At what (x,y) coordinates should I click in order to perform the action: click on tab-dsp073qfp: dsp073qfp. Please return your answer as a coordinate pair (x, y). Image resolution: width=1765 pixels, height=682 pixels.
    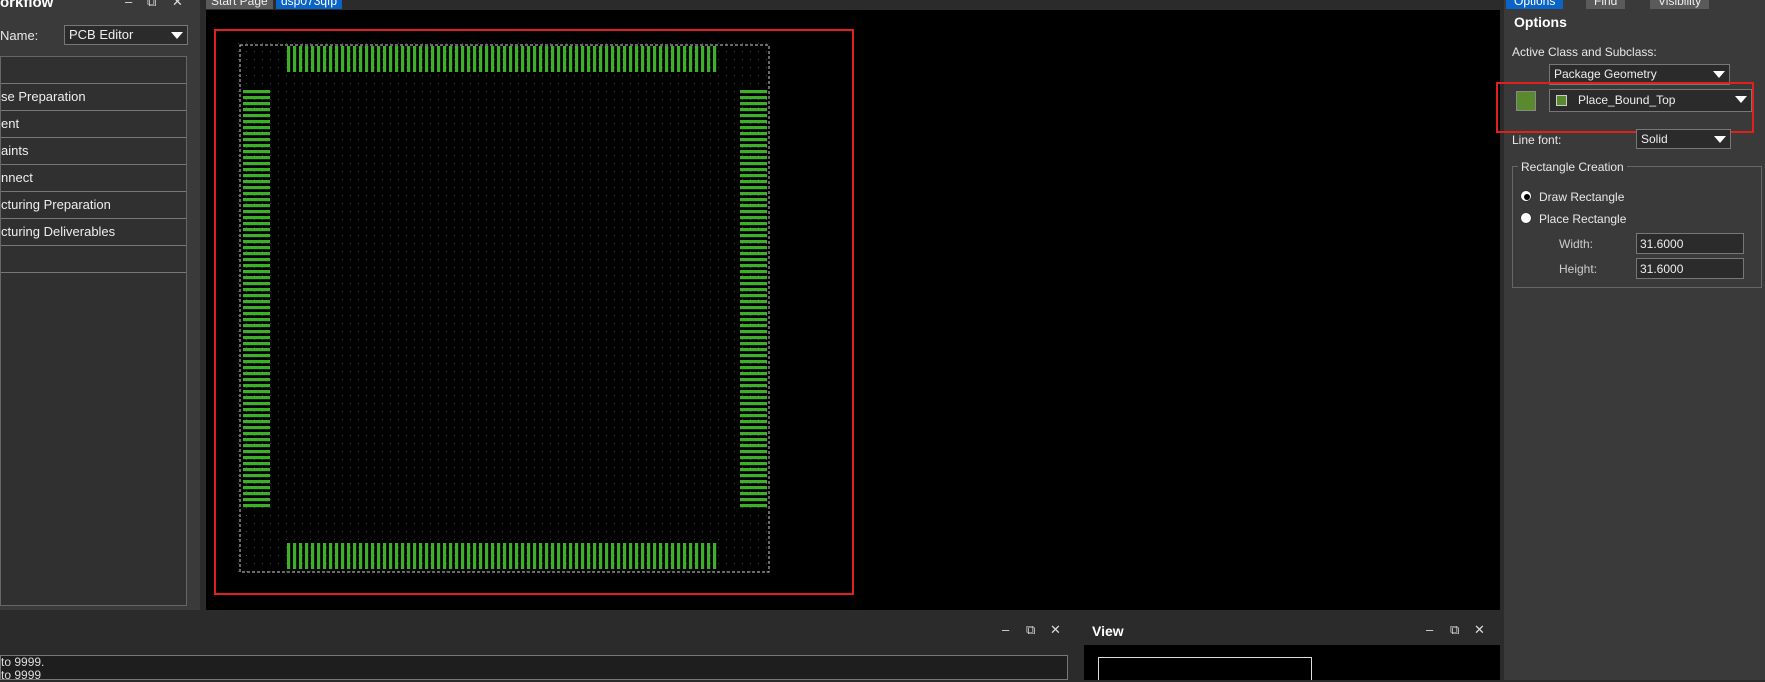
    Looking at the image, I should click on (309, 4).